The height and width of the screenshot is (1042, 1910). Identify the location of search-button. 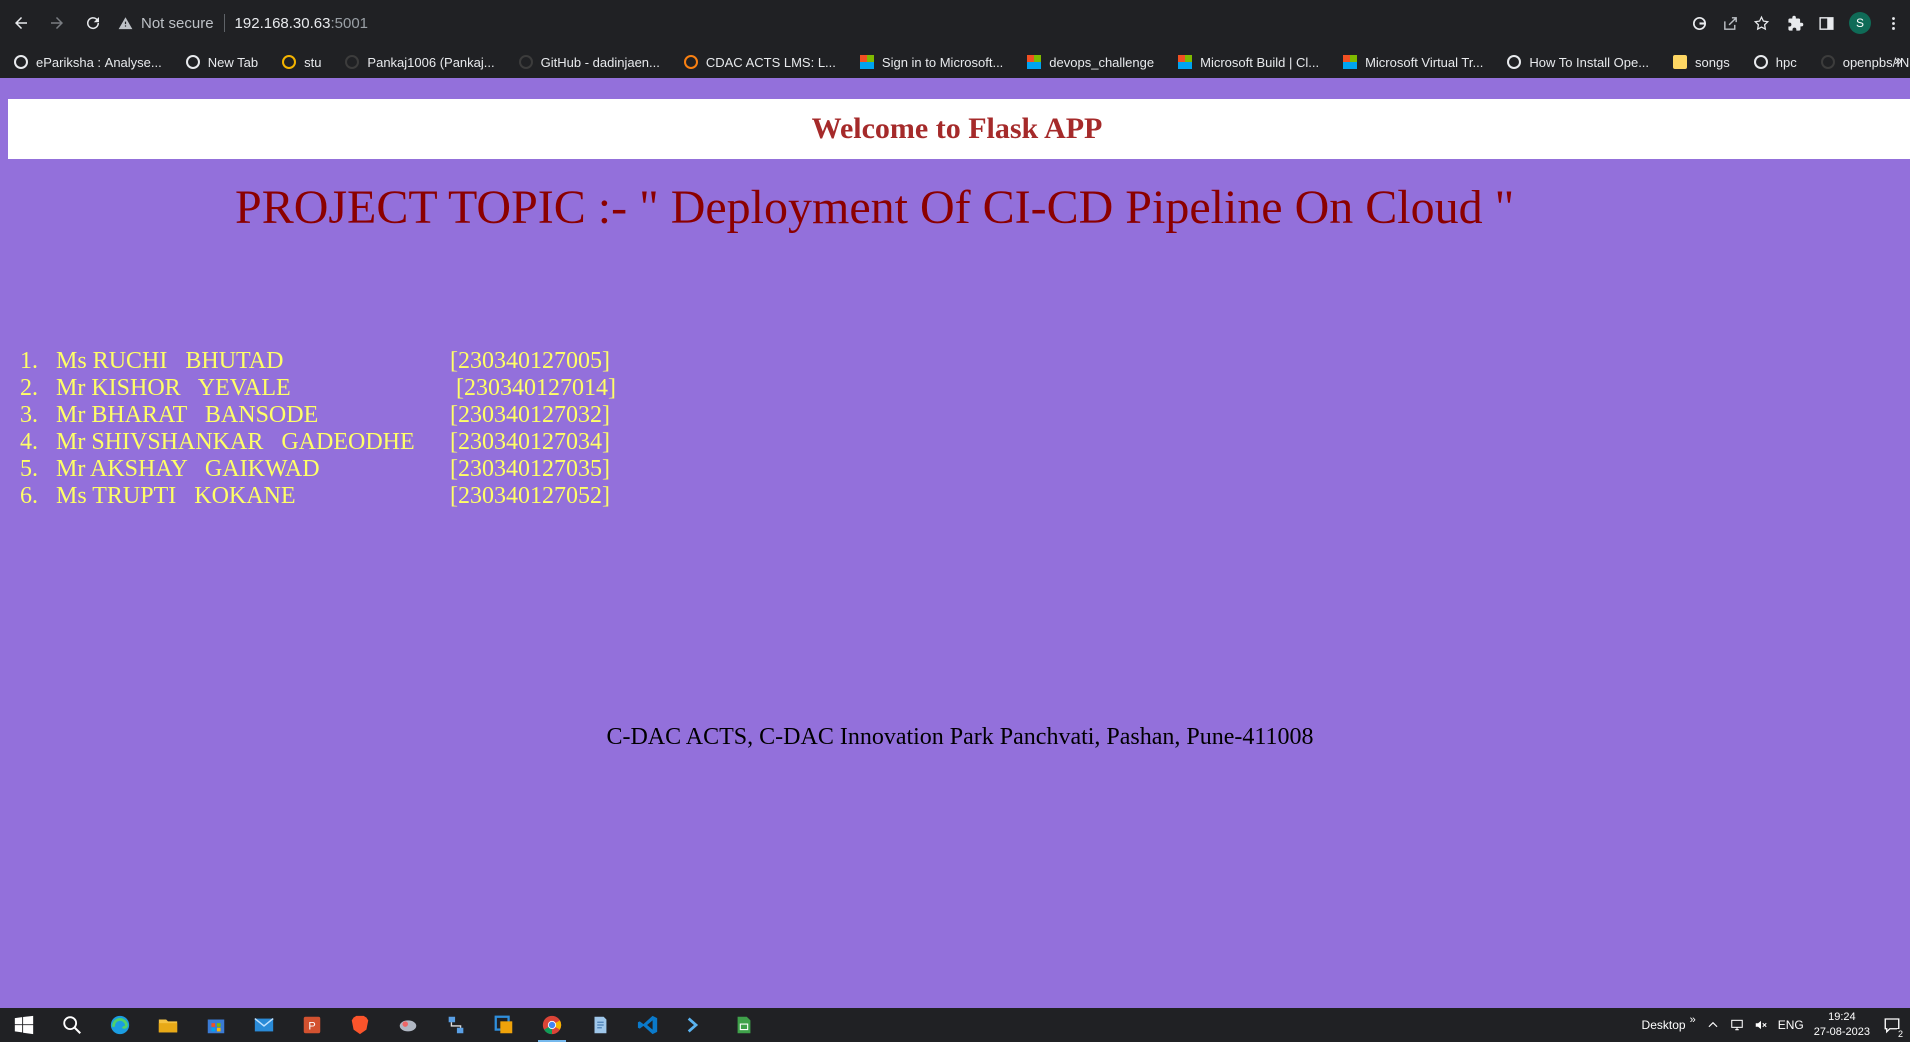
(72, 1025).